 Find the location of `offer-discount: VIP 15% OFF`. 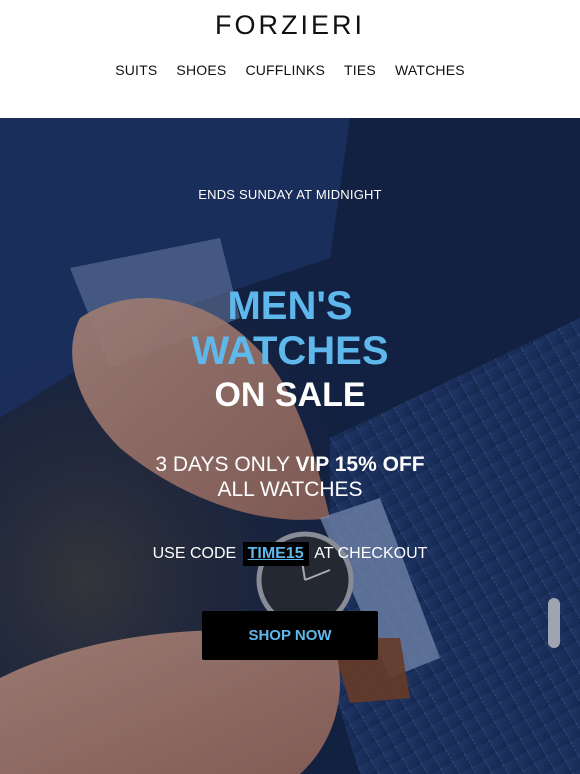

offer-discount: VIP 15% OFF is located at coordinates (360, 464).